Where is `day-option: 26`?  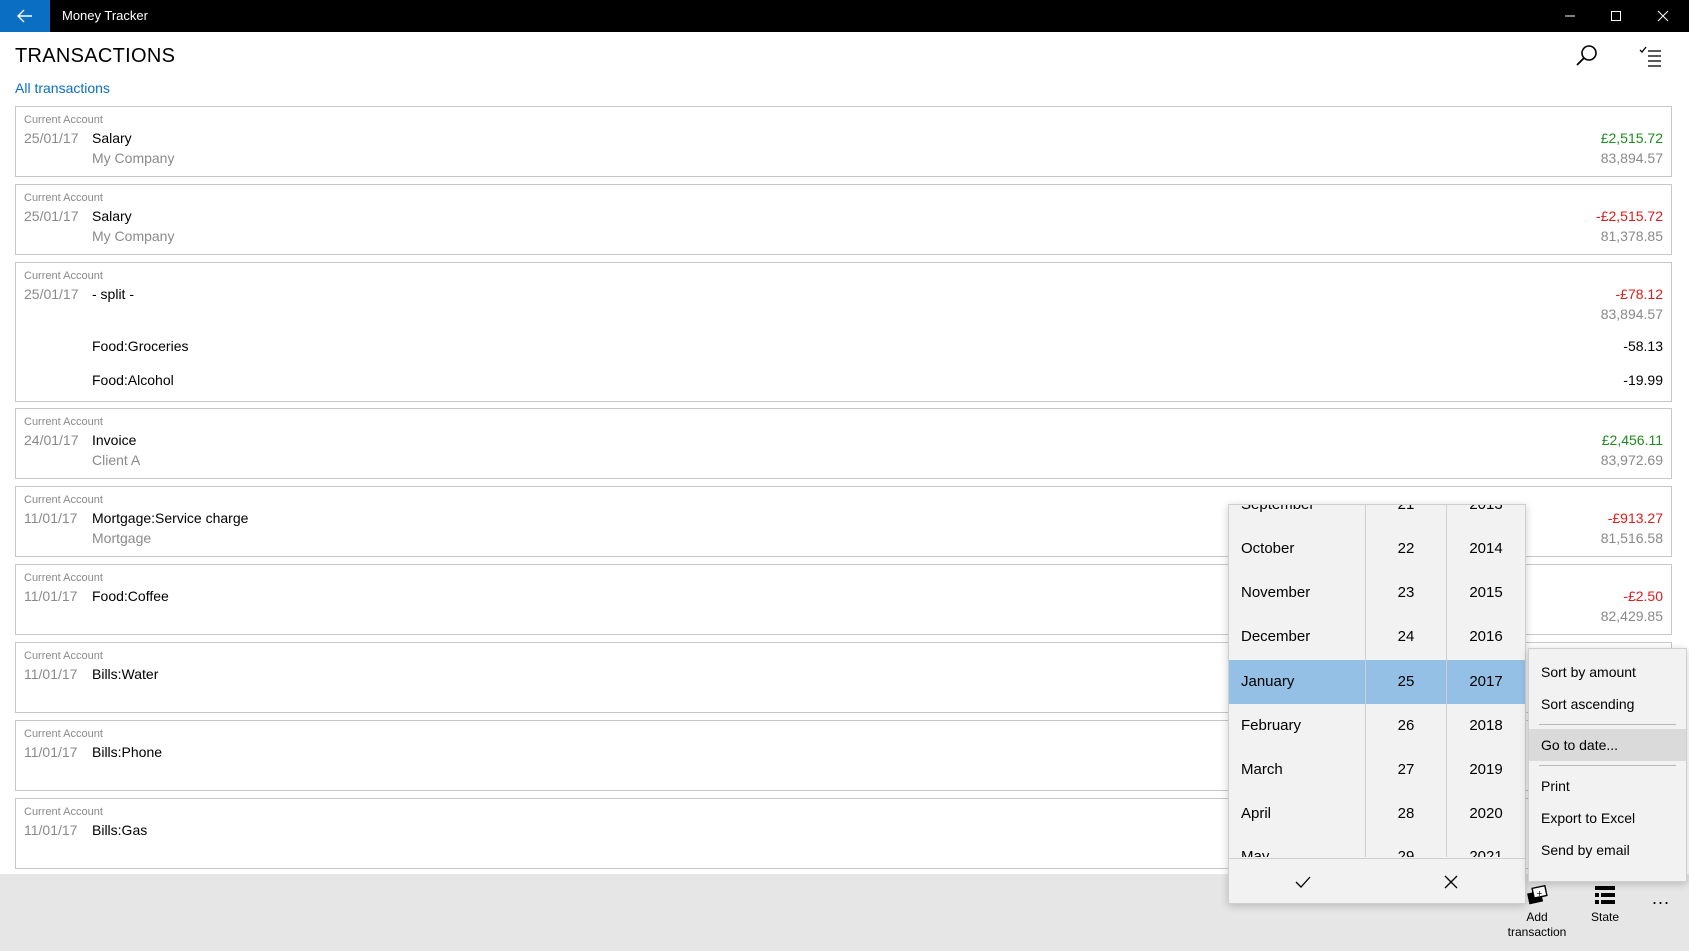 day-option: 26 is located at coordinates (1406, 726).